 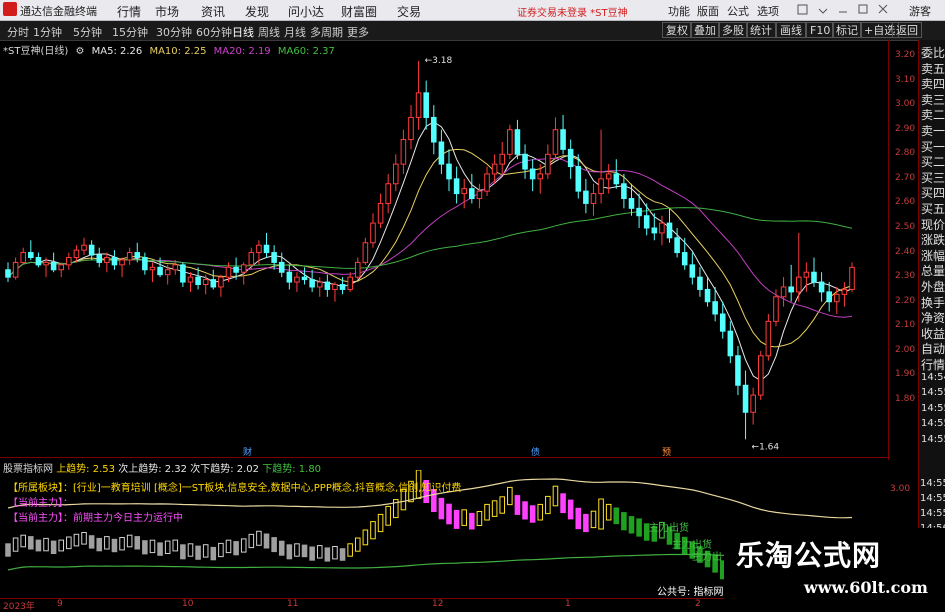 I want to click on menu-trade: 交易, so click(x=409, y=11).